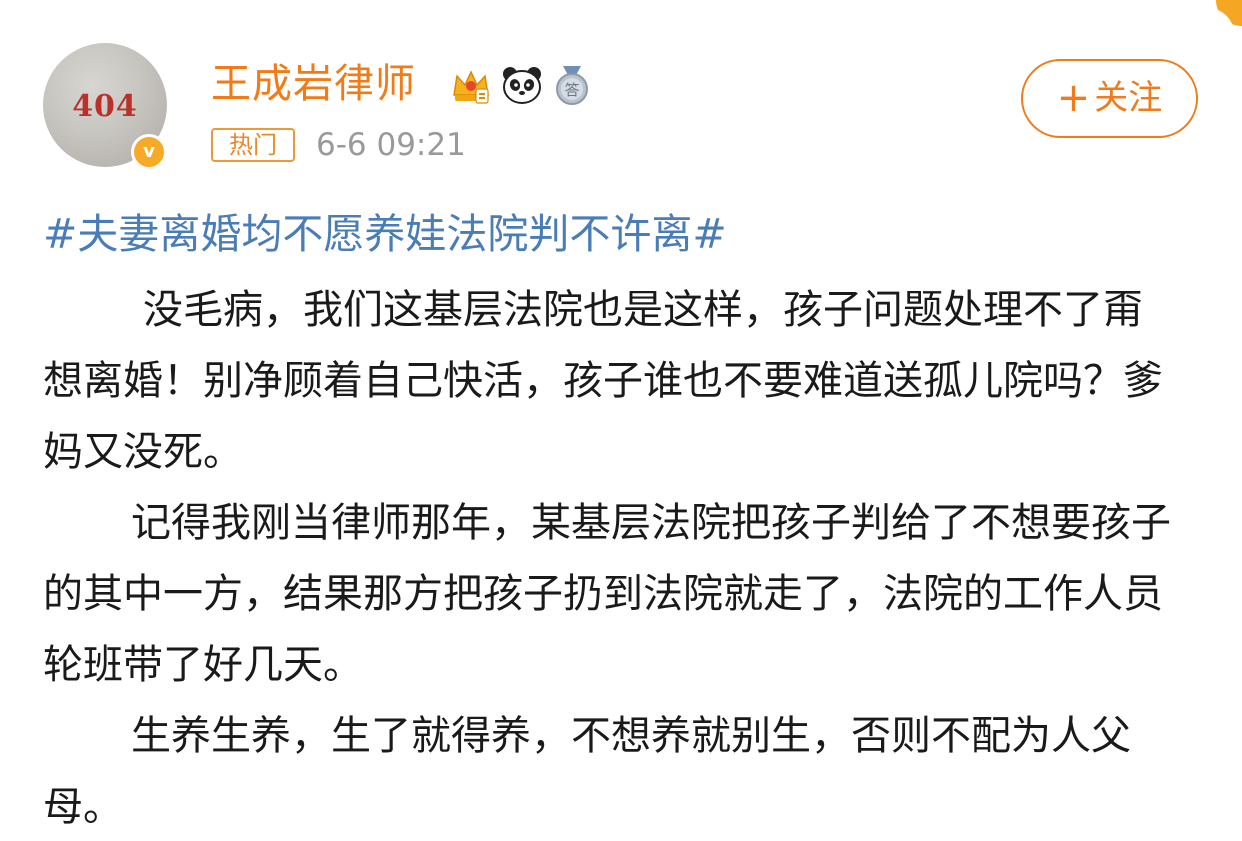 This screenshot has width=1242, height=841. I want to click on verified-badge-icon: v, so click(149, 152).